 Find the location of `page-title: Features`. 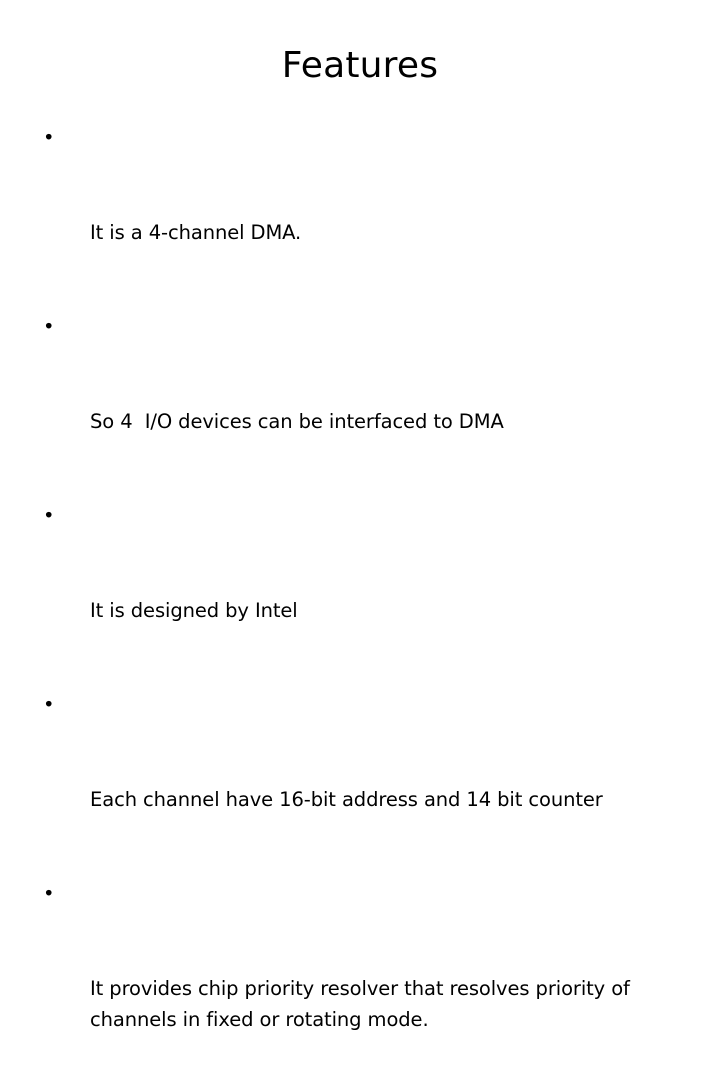

page-title: Features is located at coordinates (360, 65).